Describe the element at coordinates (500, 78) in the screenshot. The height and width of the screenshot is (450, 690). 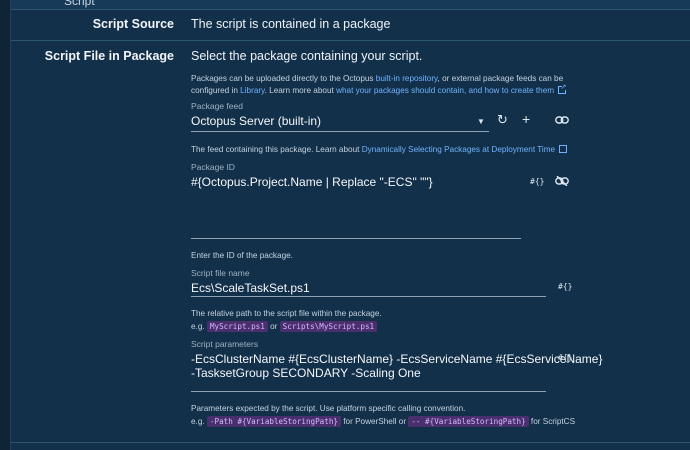
I see `help-text: , or external package feeds can be` at that location.